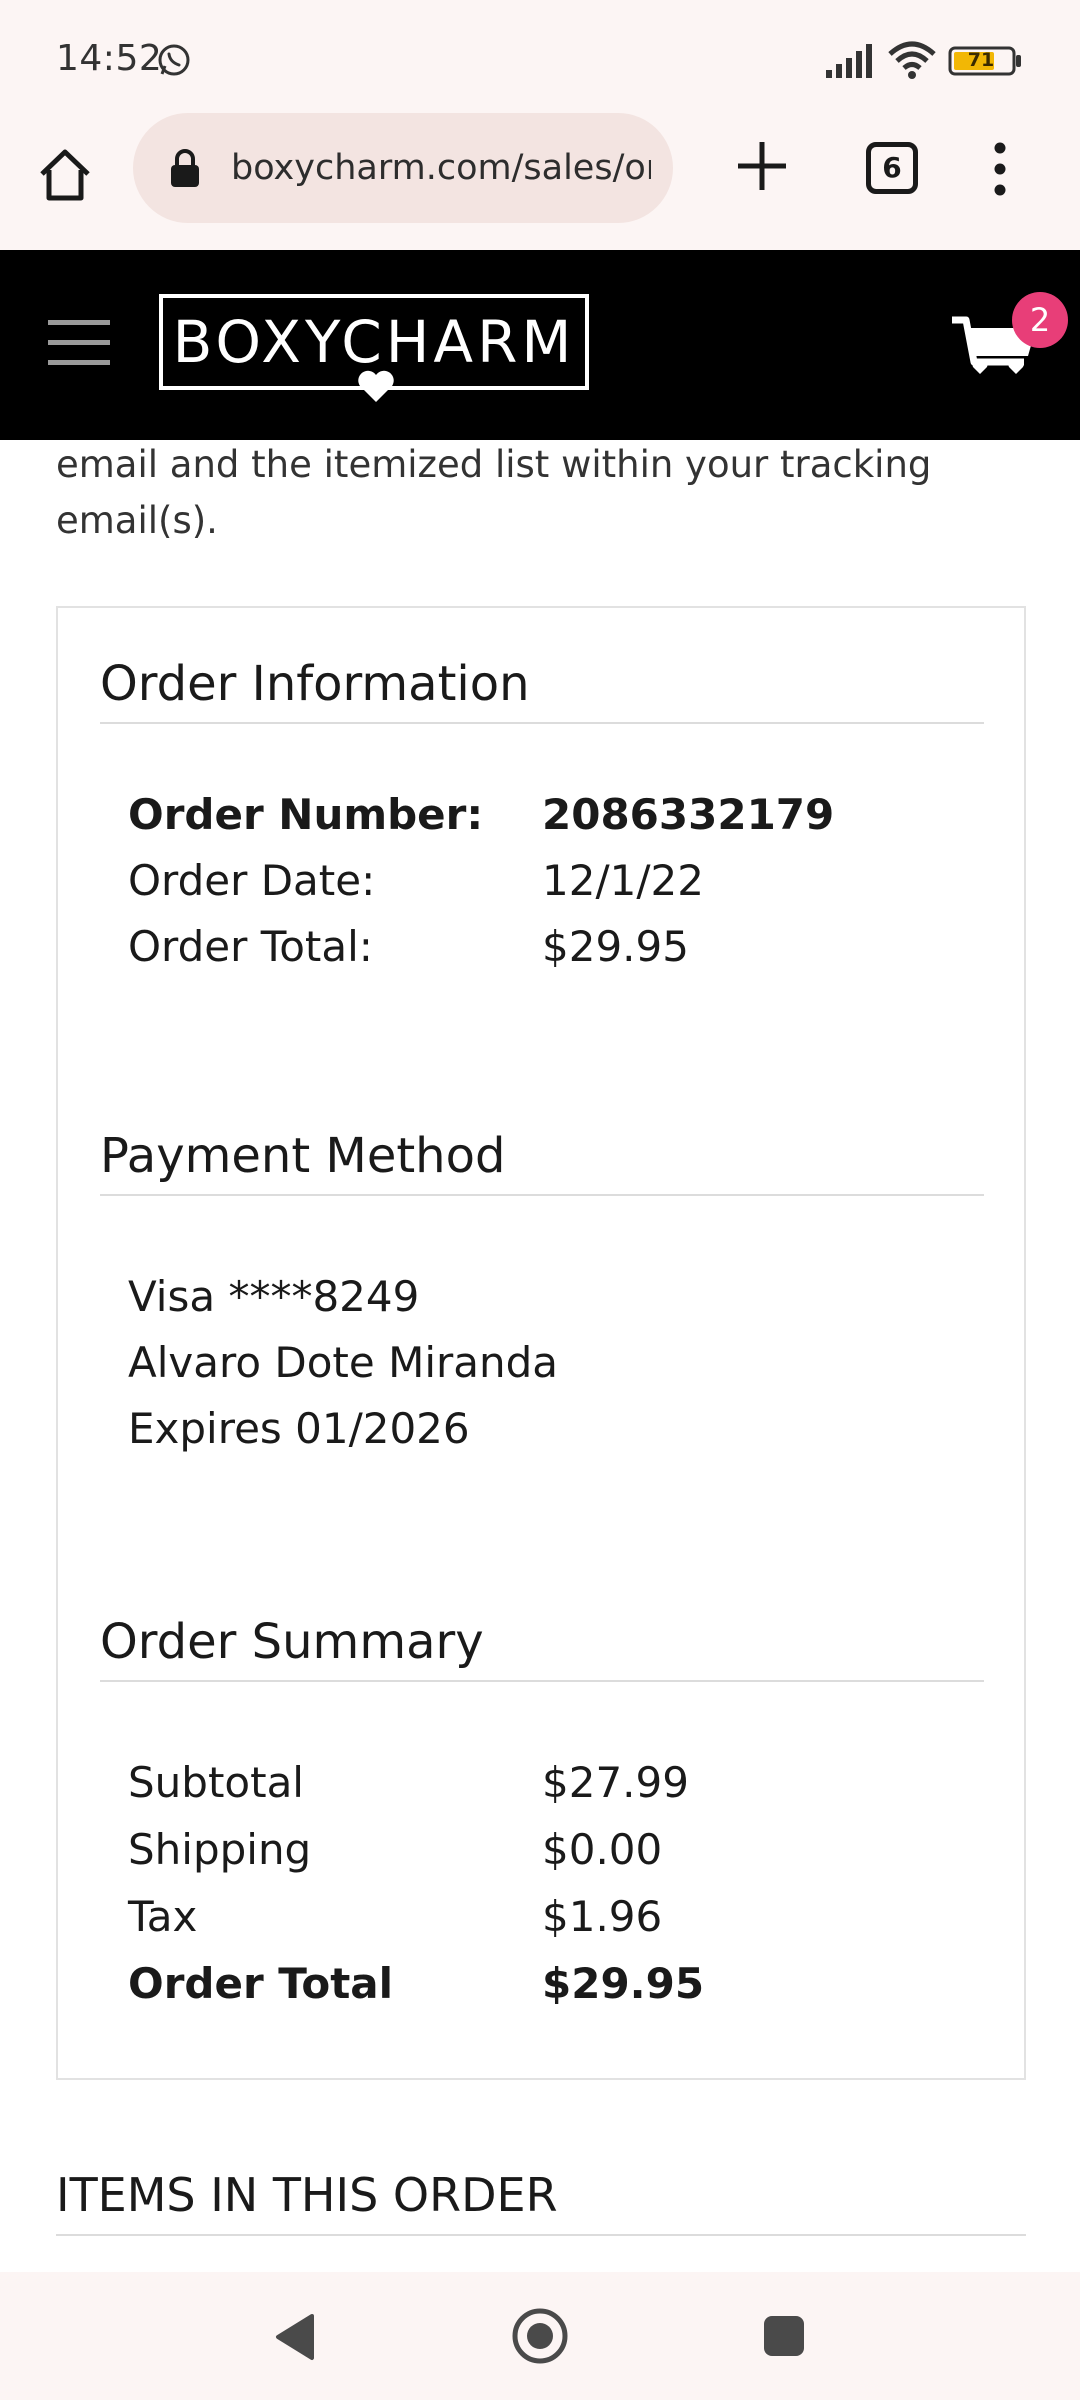 Image resolution: width=1080 pixels, height=2400 pixels. Describe the element at coordinates (623, 880) in the screenshot. I see `order-date-value: 12/1/22` at that location.